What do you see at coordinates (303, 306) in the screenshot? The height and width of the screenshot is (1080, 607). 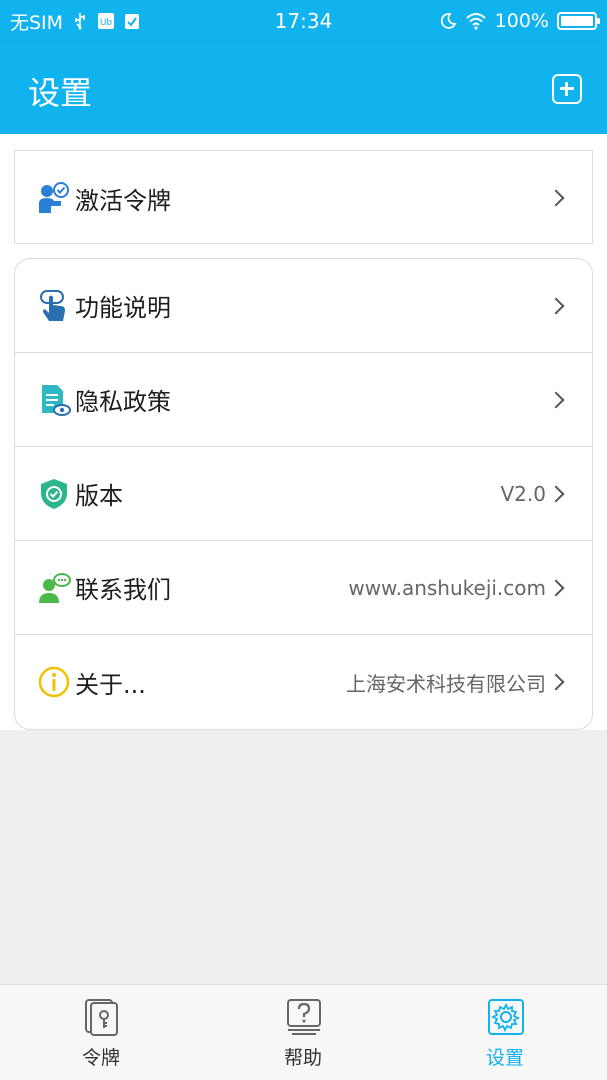 I see `features-row: 功能说明` at bounding box center [303, 306].